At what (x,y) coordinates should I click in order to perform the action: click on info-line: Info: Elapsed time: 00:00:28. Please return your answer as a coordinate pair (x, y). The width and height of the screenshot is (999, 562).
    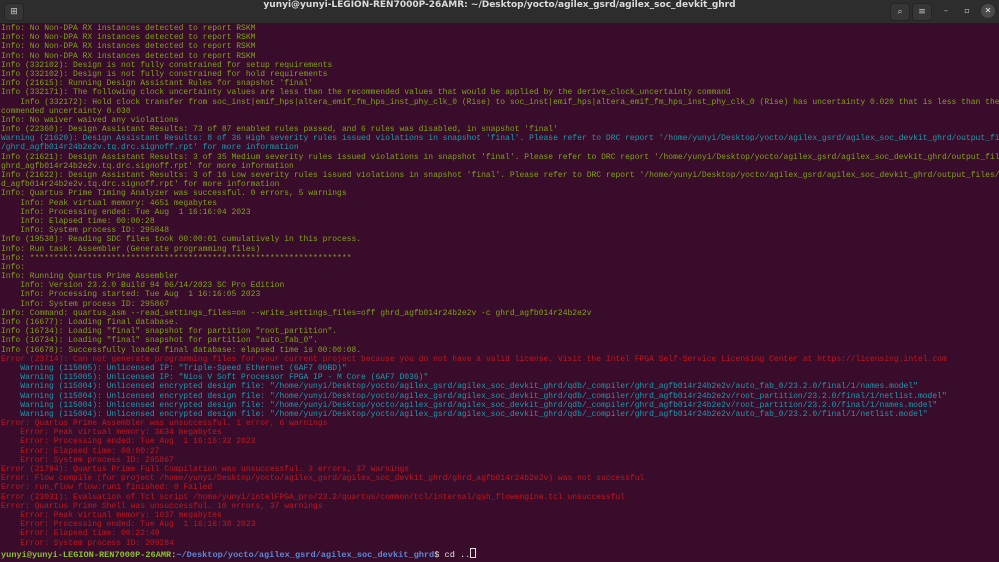
    Looking at the image, I should click on (78, 221).